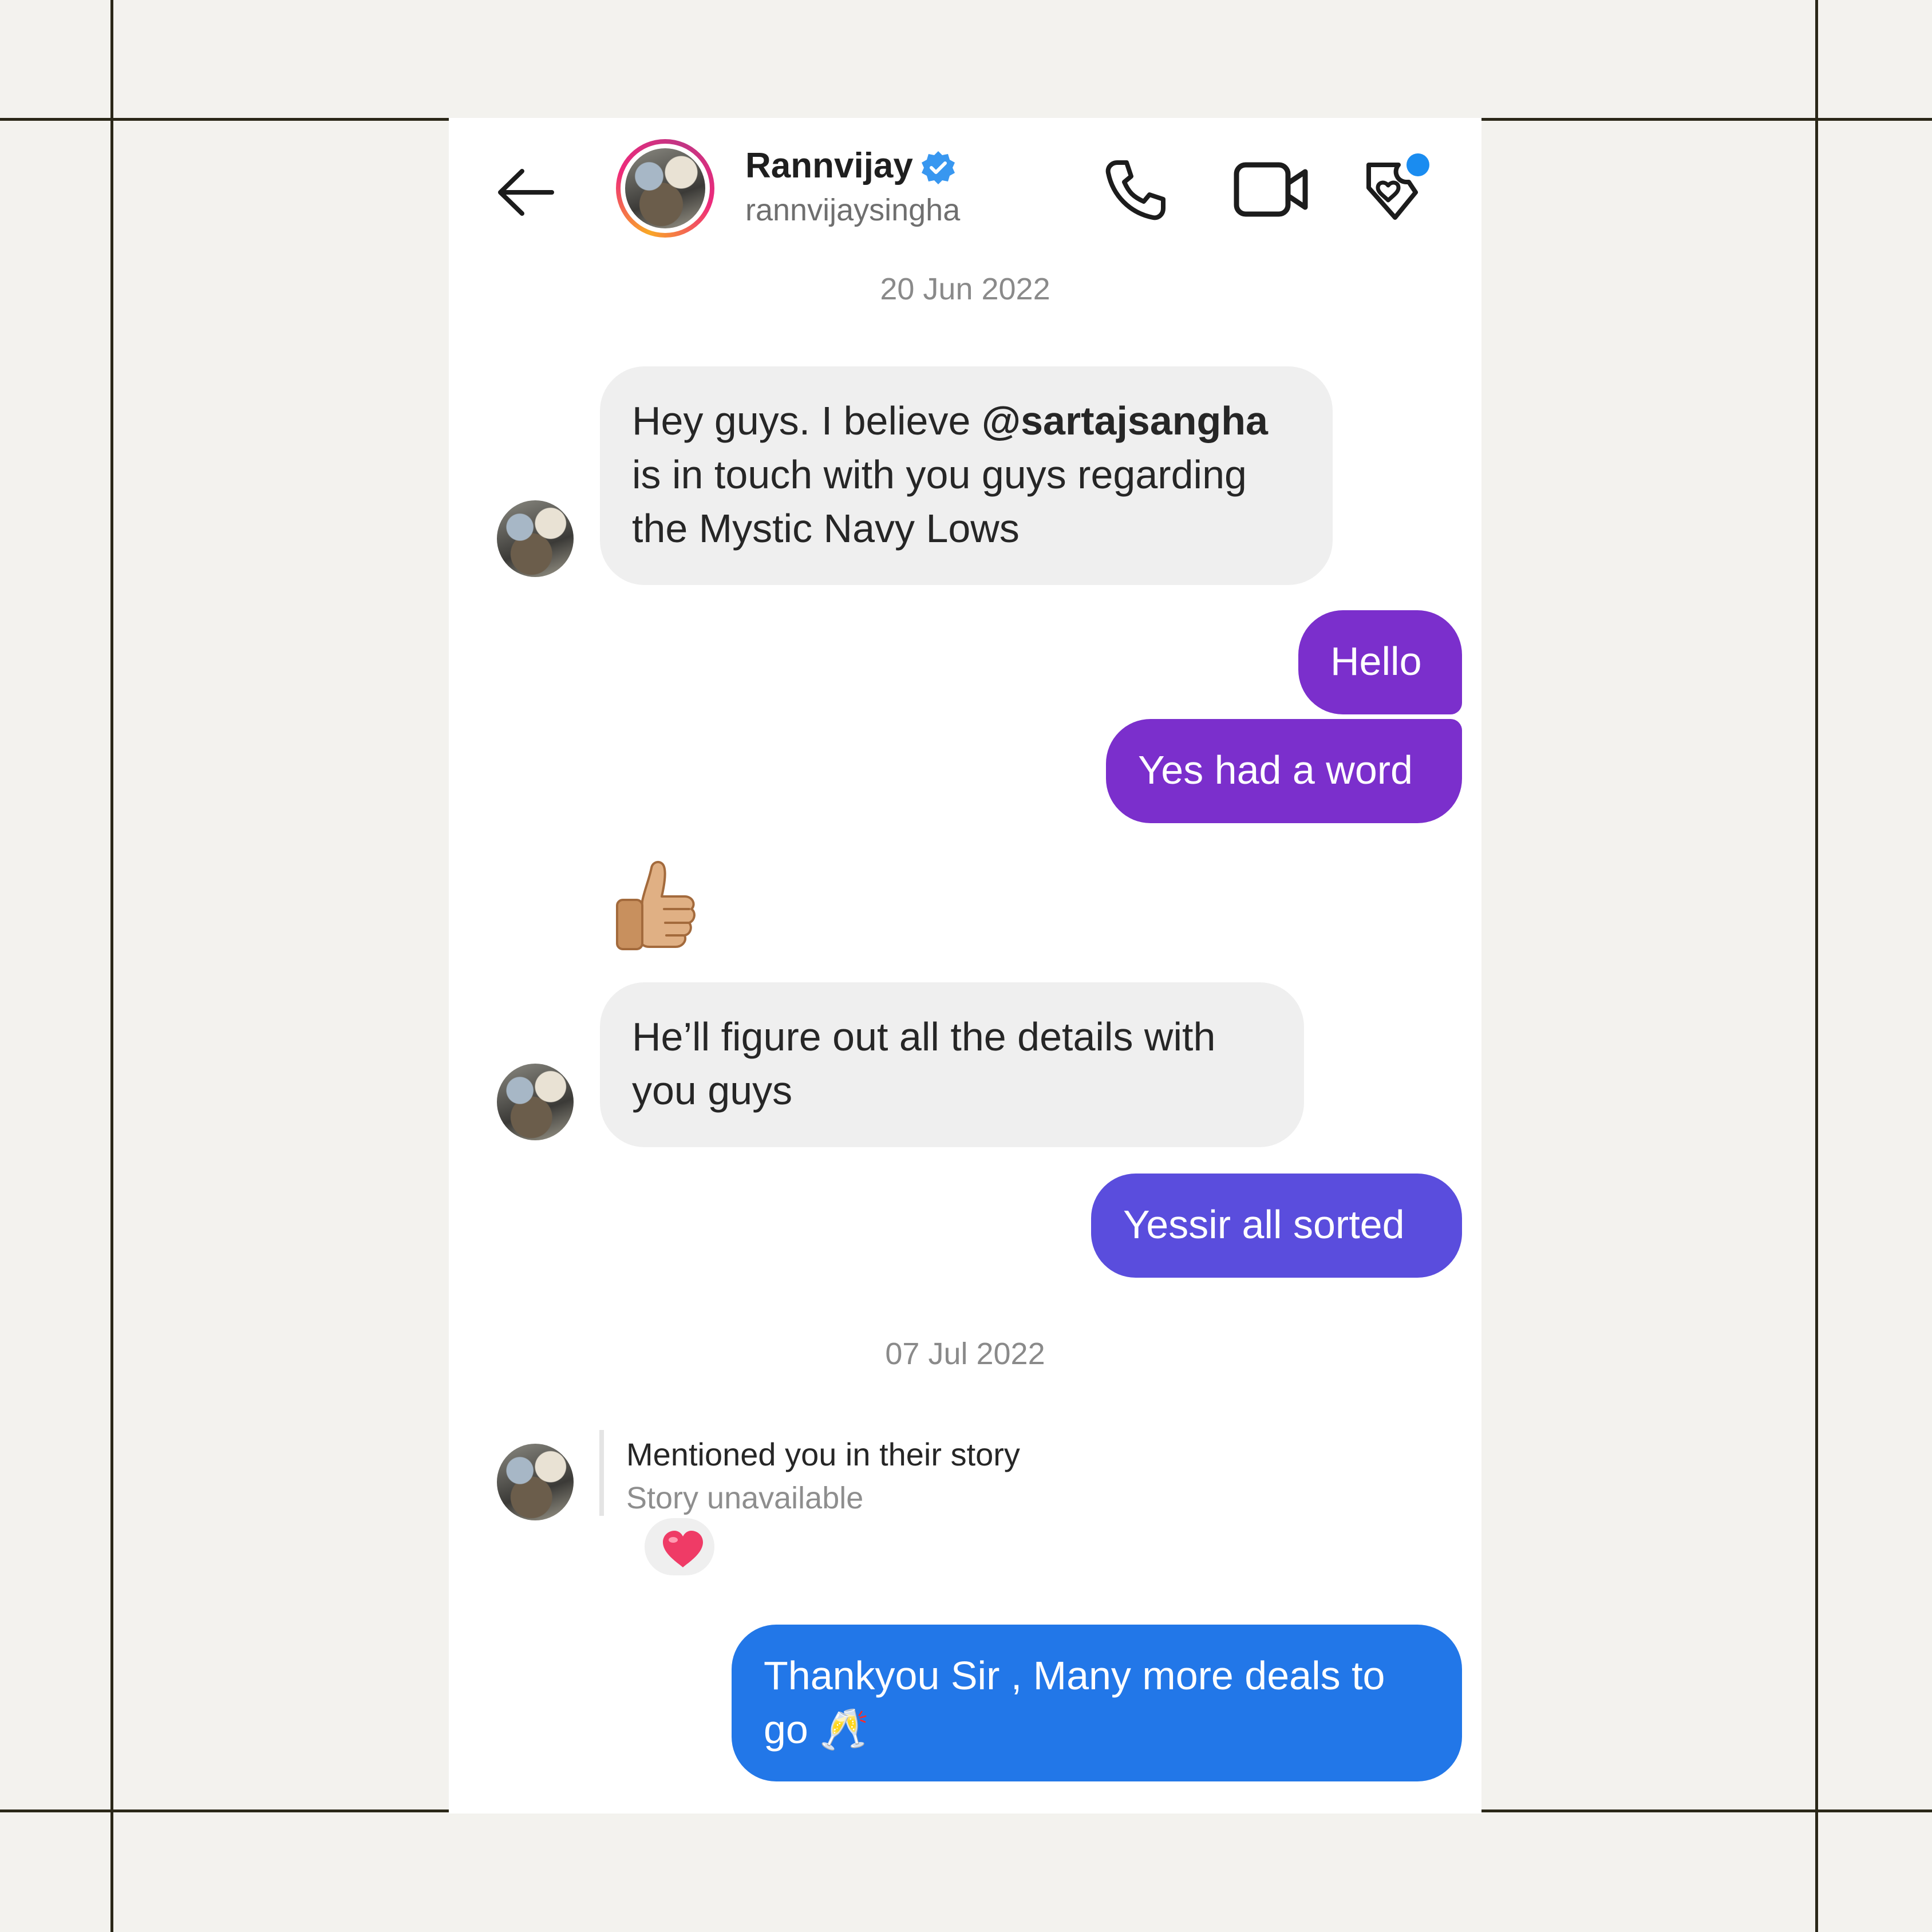 The width and height of the screenshot is (1932, 1932). I want to click on outgoing-message: Yes had a word, so click(1284, 771).